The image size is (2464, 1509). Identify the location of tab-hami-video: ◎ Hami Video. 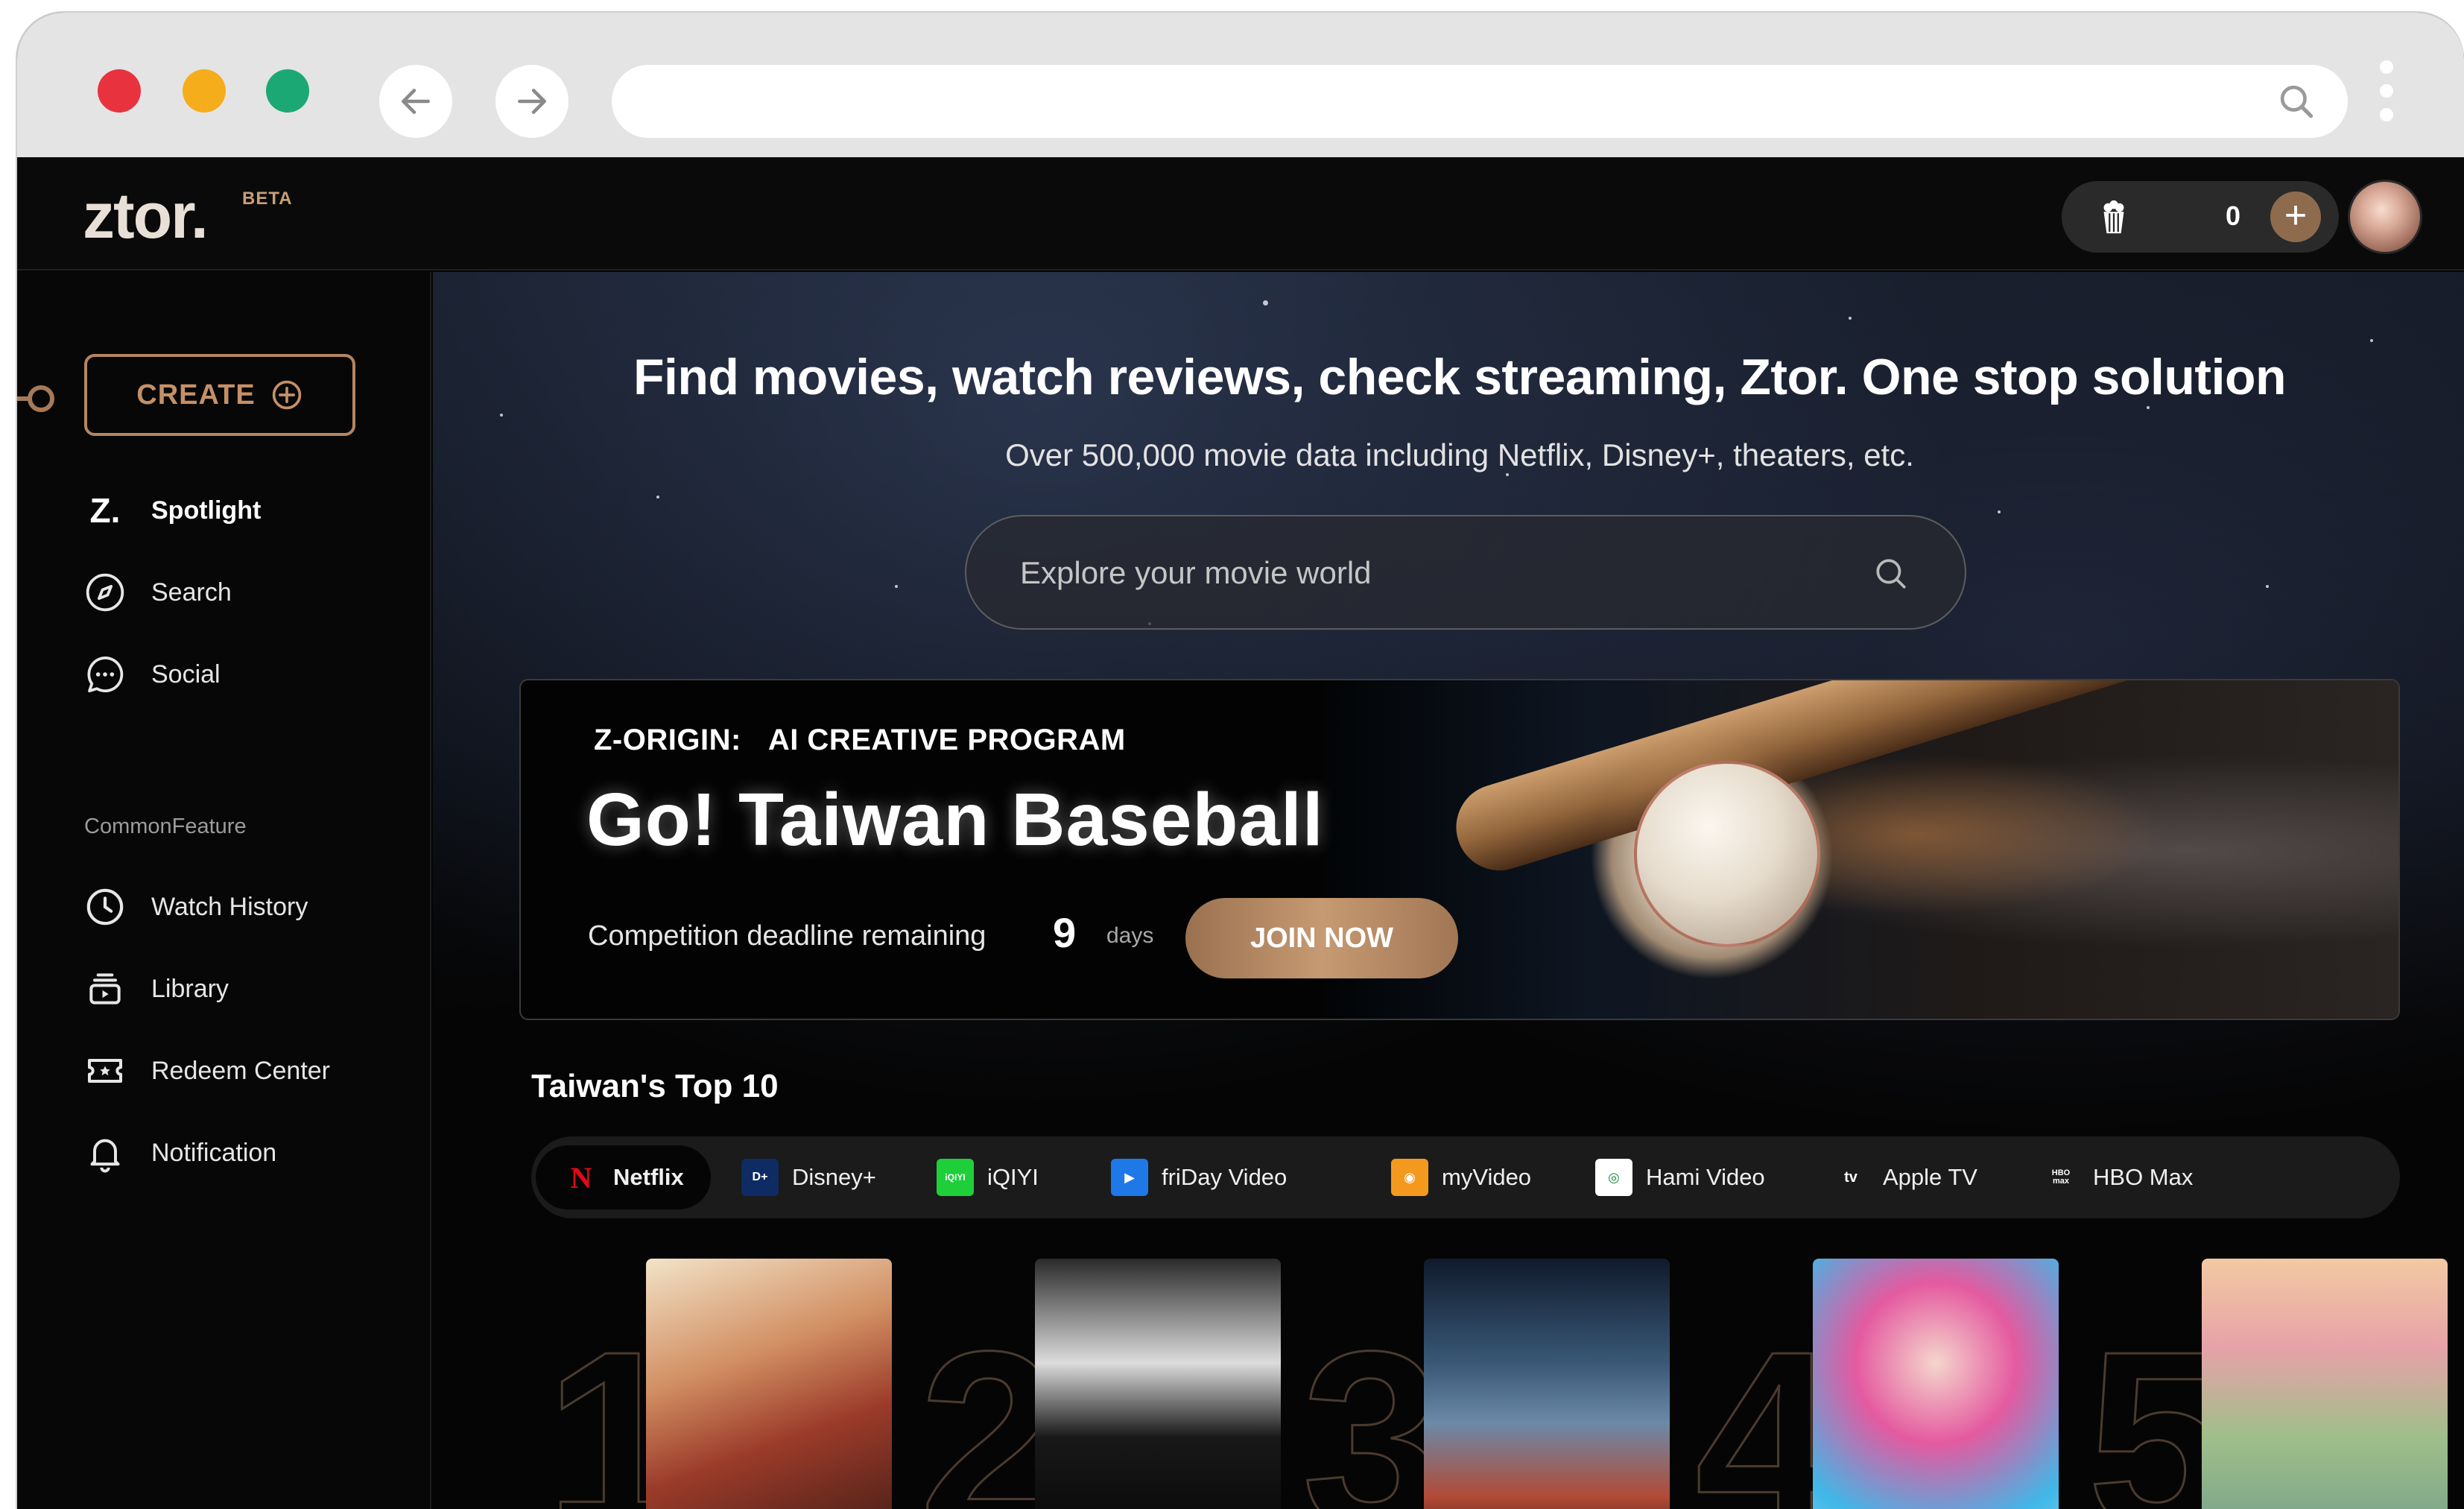
(1680, 1177).